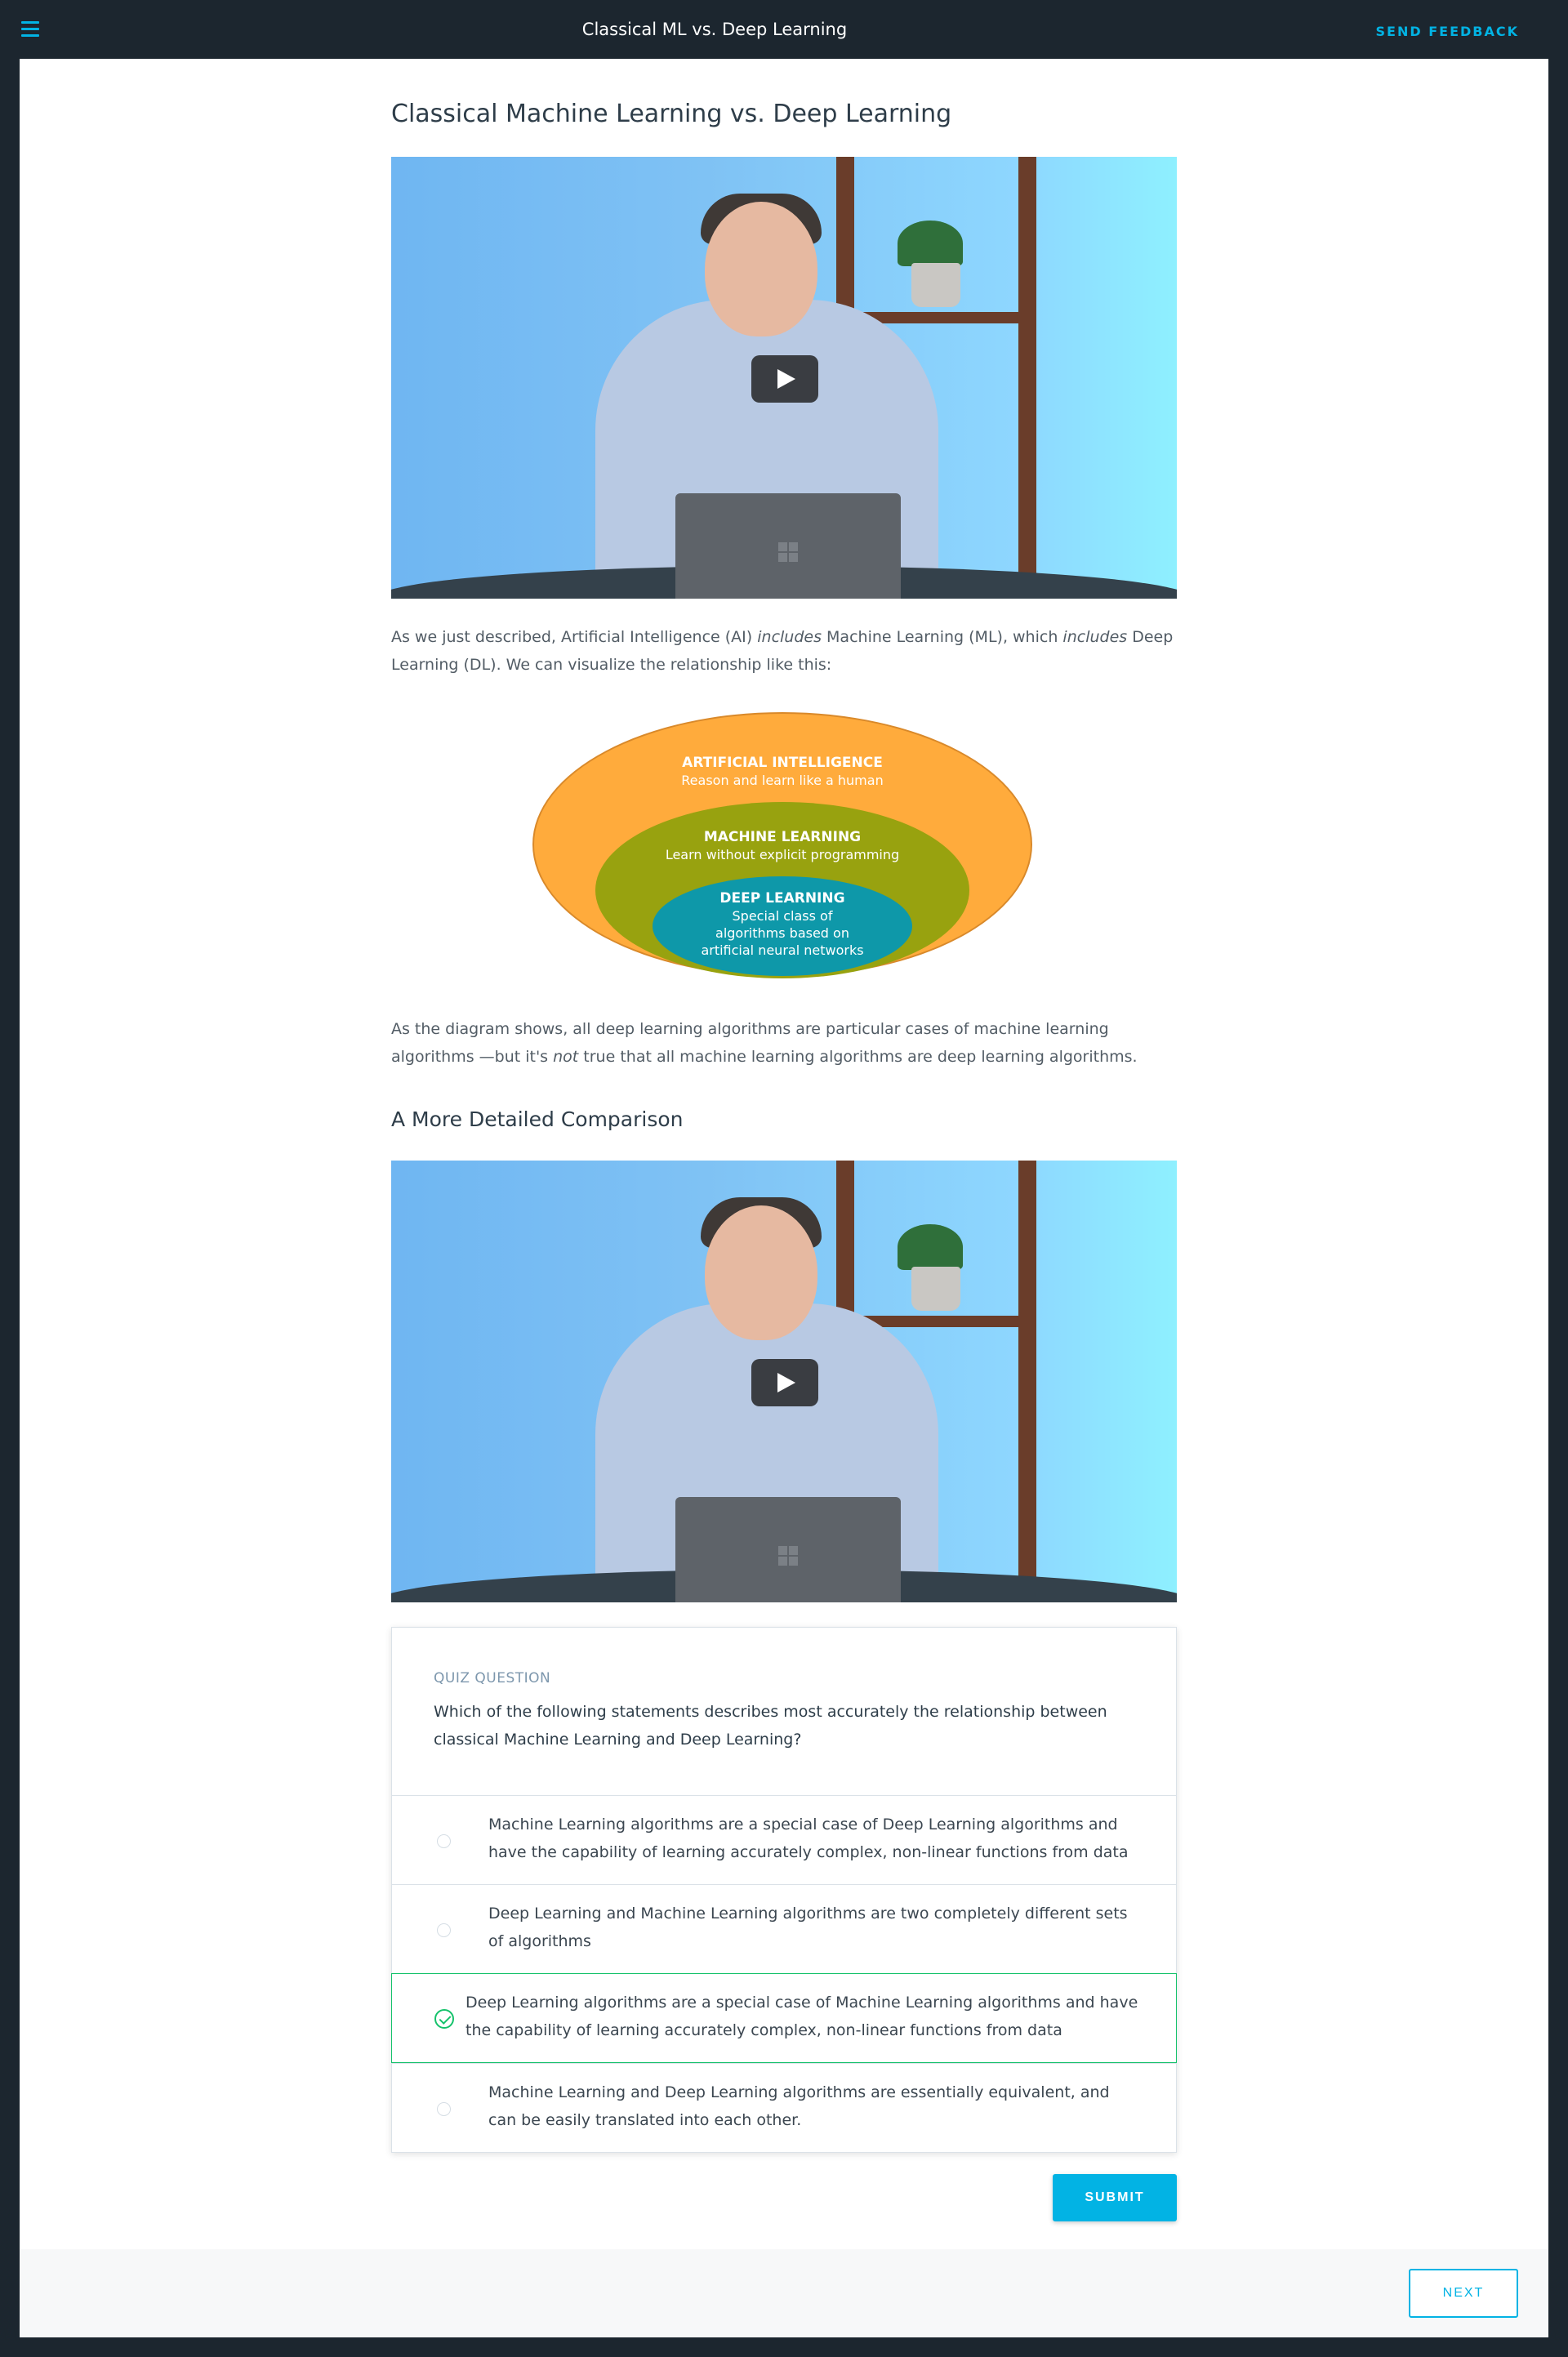  Describe the element at coordinates (1463, 2293) in the screenshot. I see `next-button: NEXT` at that location.